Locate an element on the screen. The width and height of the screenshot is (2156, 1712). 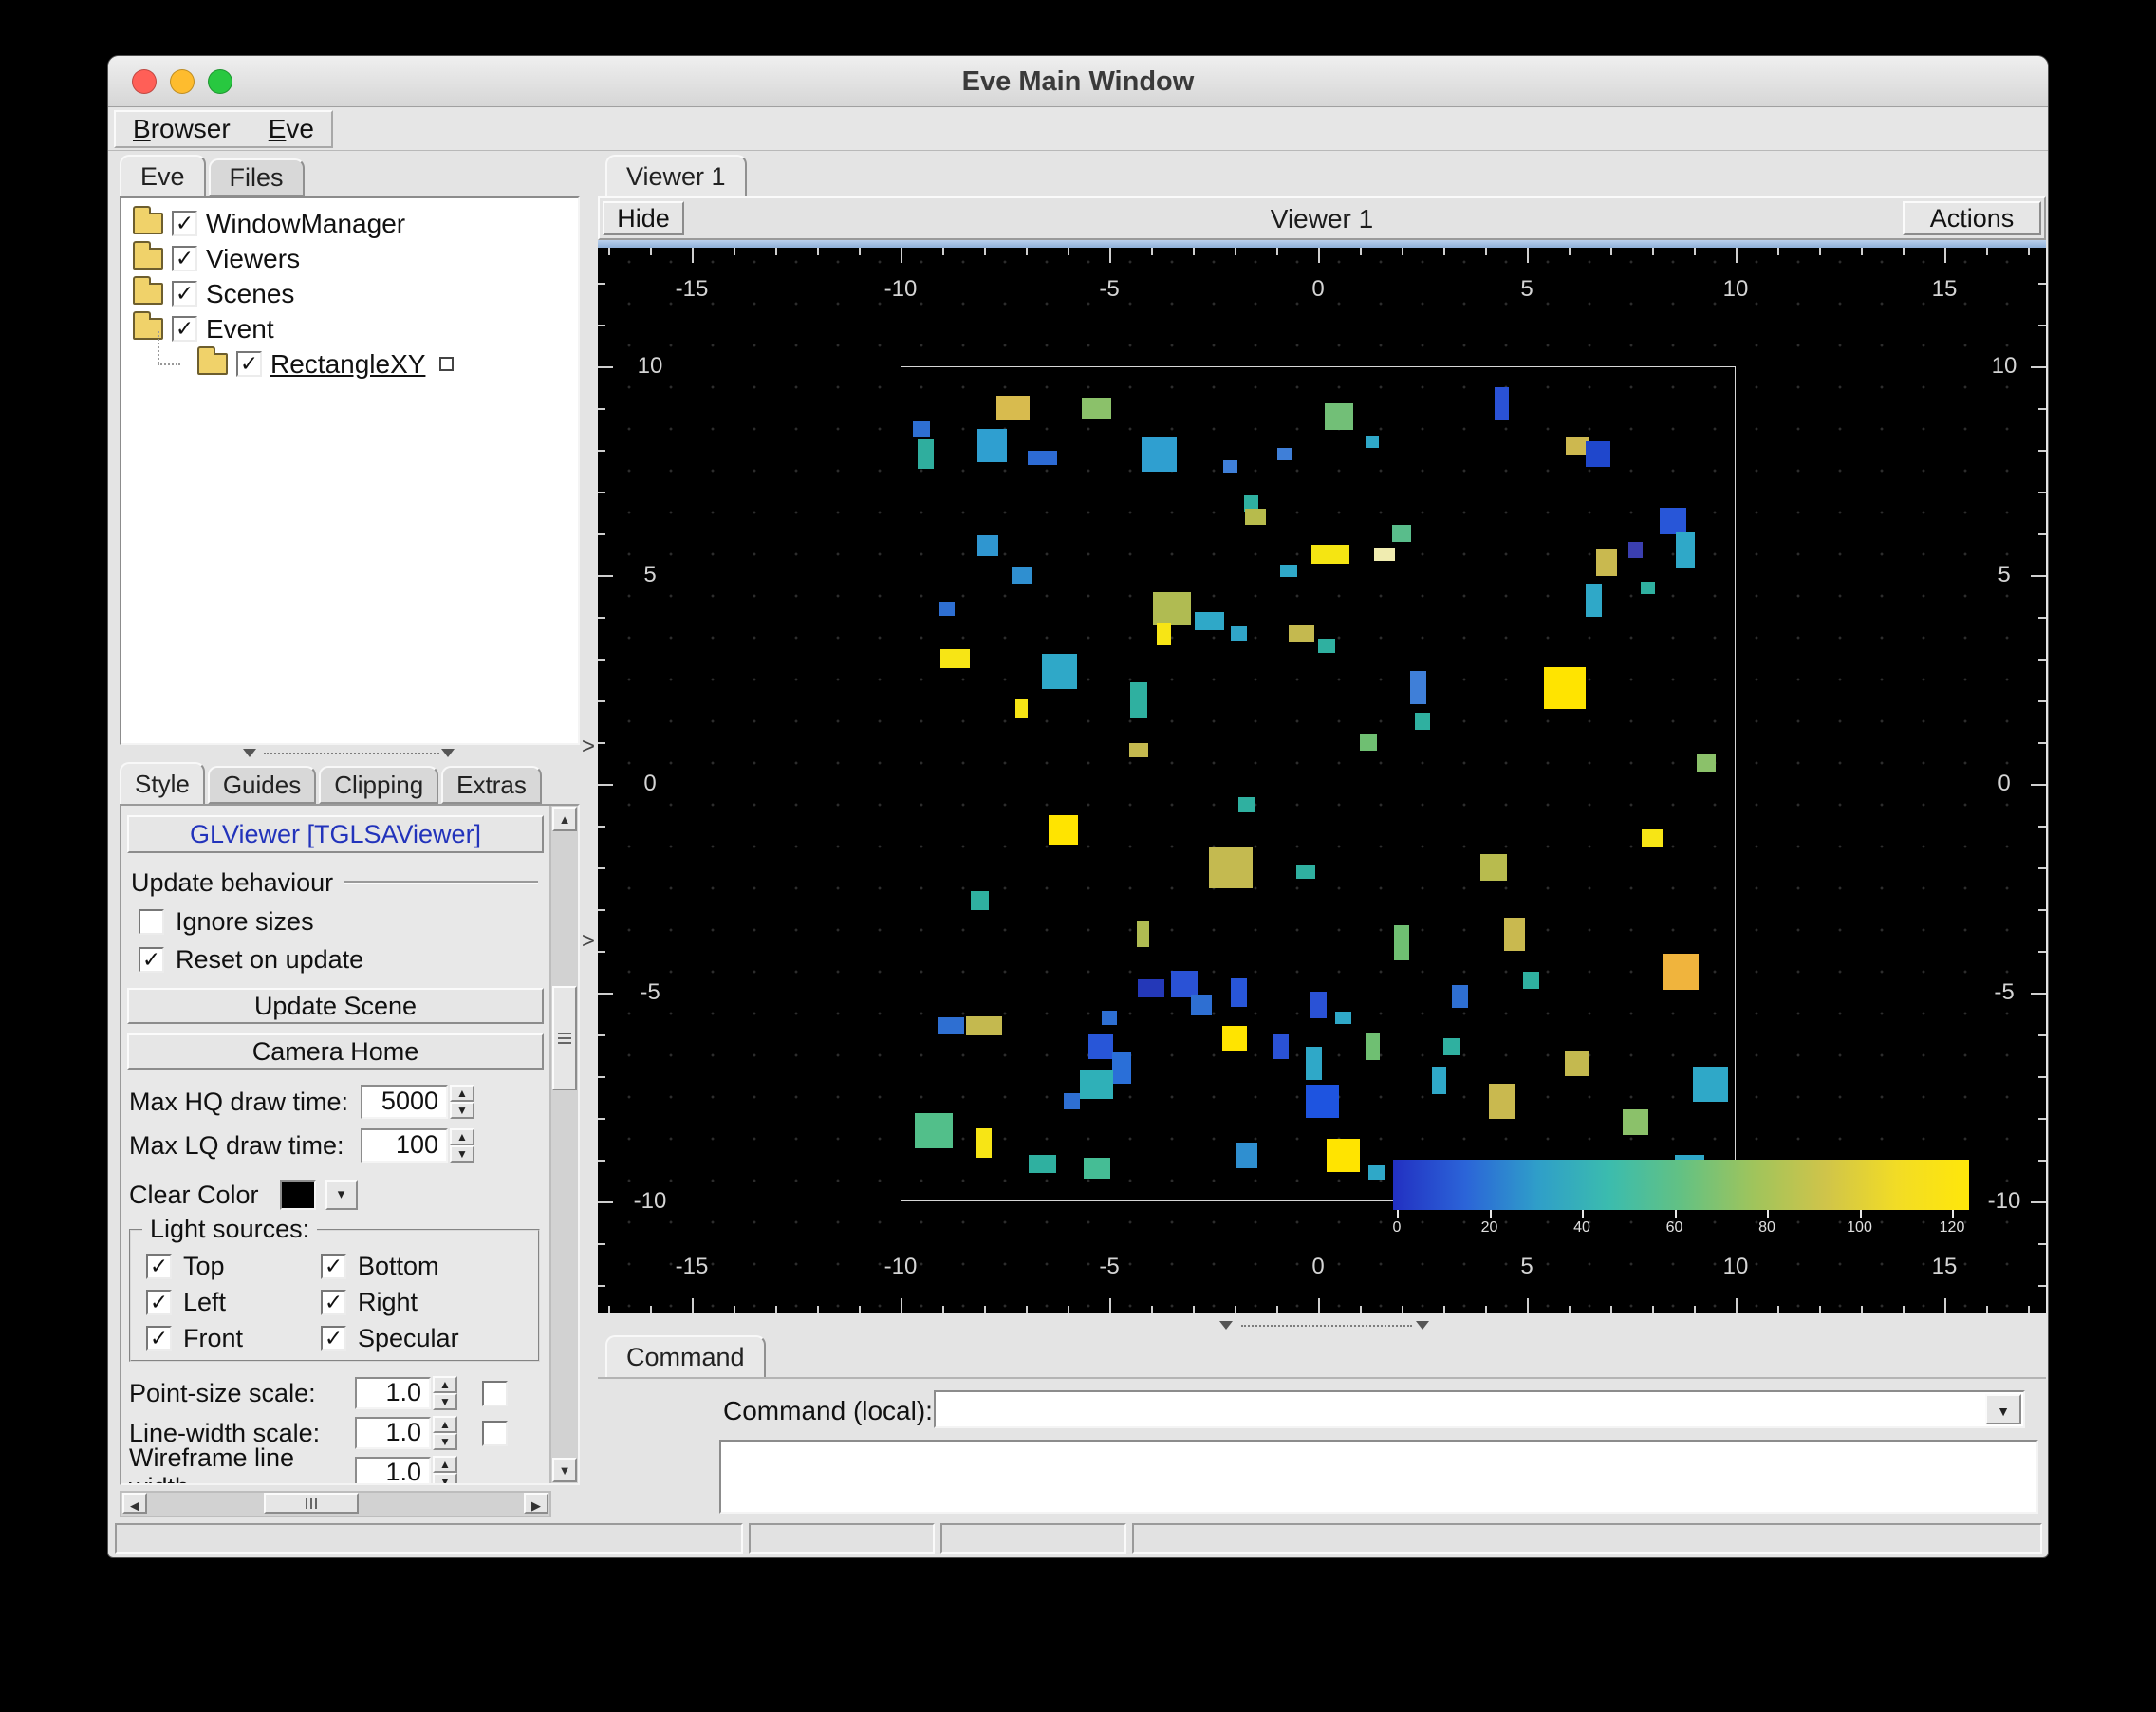
y-axis-label: 10 is located at coordinates (2004, 366).